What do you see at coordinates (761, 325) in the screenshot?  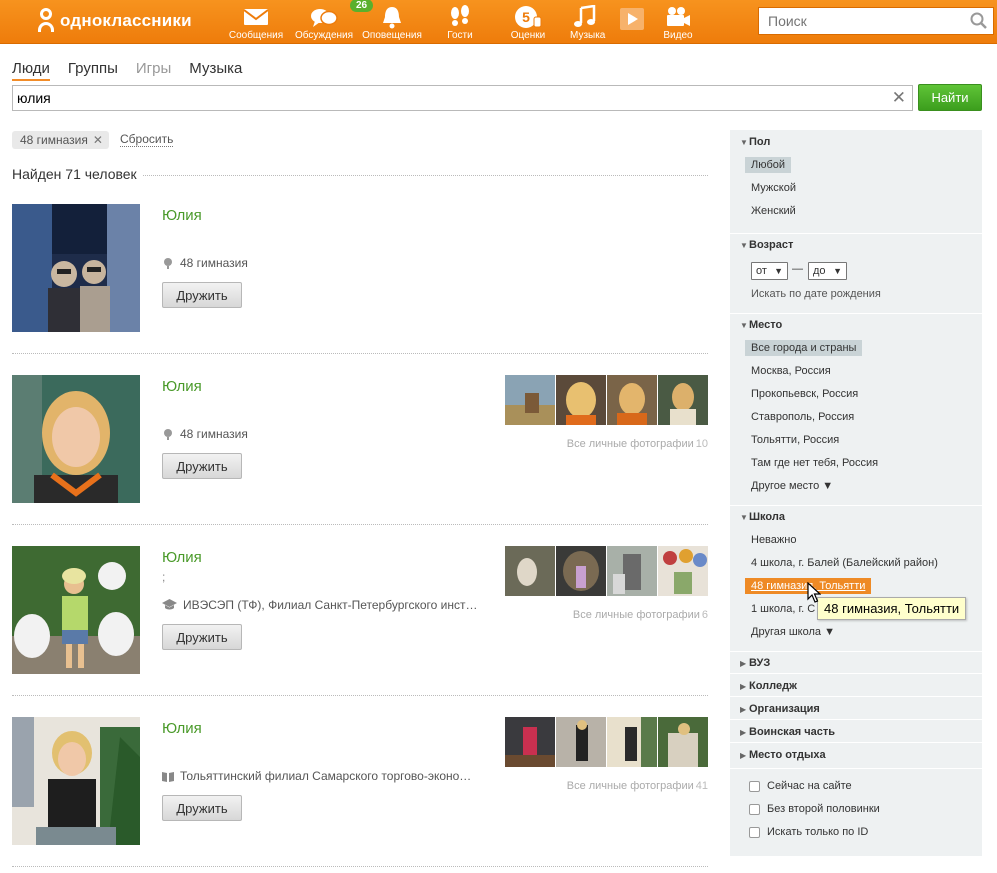 I see `filter-section-place: ▼Место` at bounding box center [761, 325].